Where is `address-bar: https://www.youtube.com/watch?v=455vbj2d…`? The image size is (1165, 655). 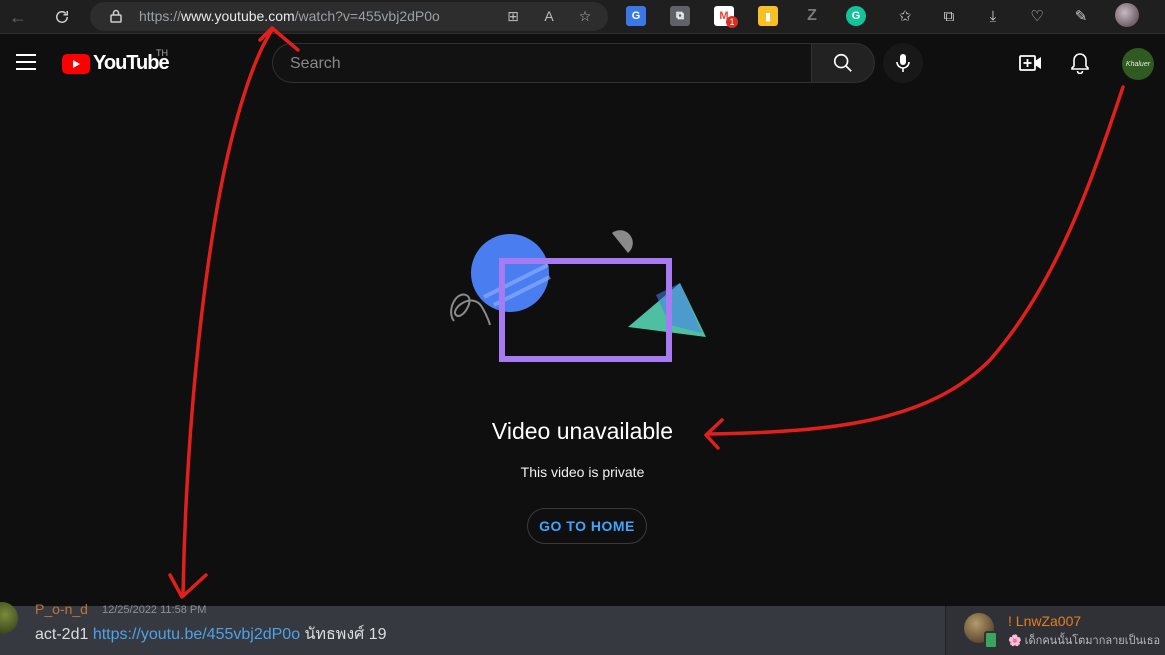
address-bar: https://www.youtube.com/watch?v=455vbj2d… is located at coordinates (349, 16).